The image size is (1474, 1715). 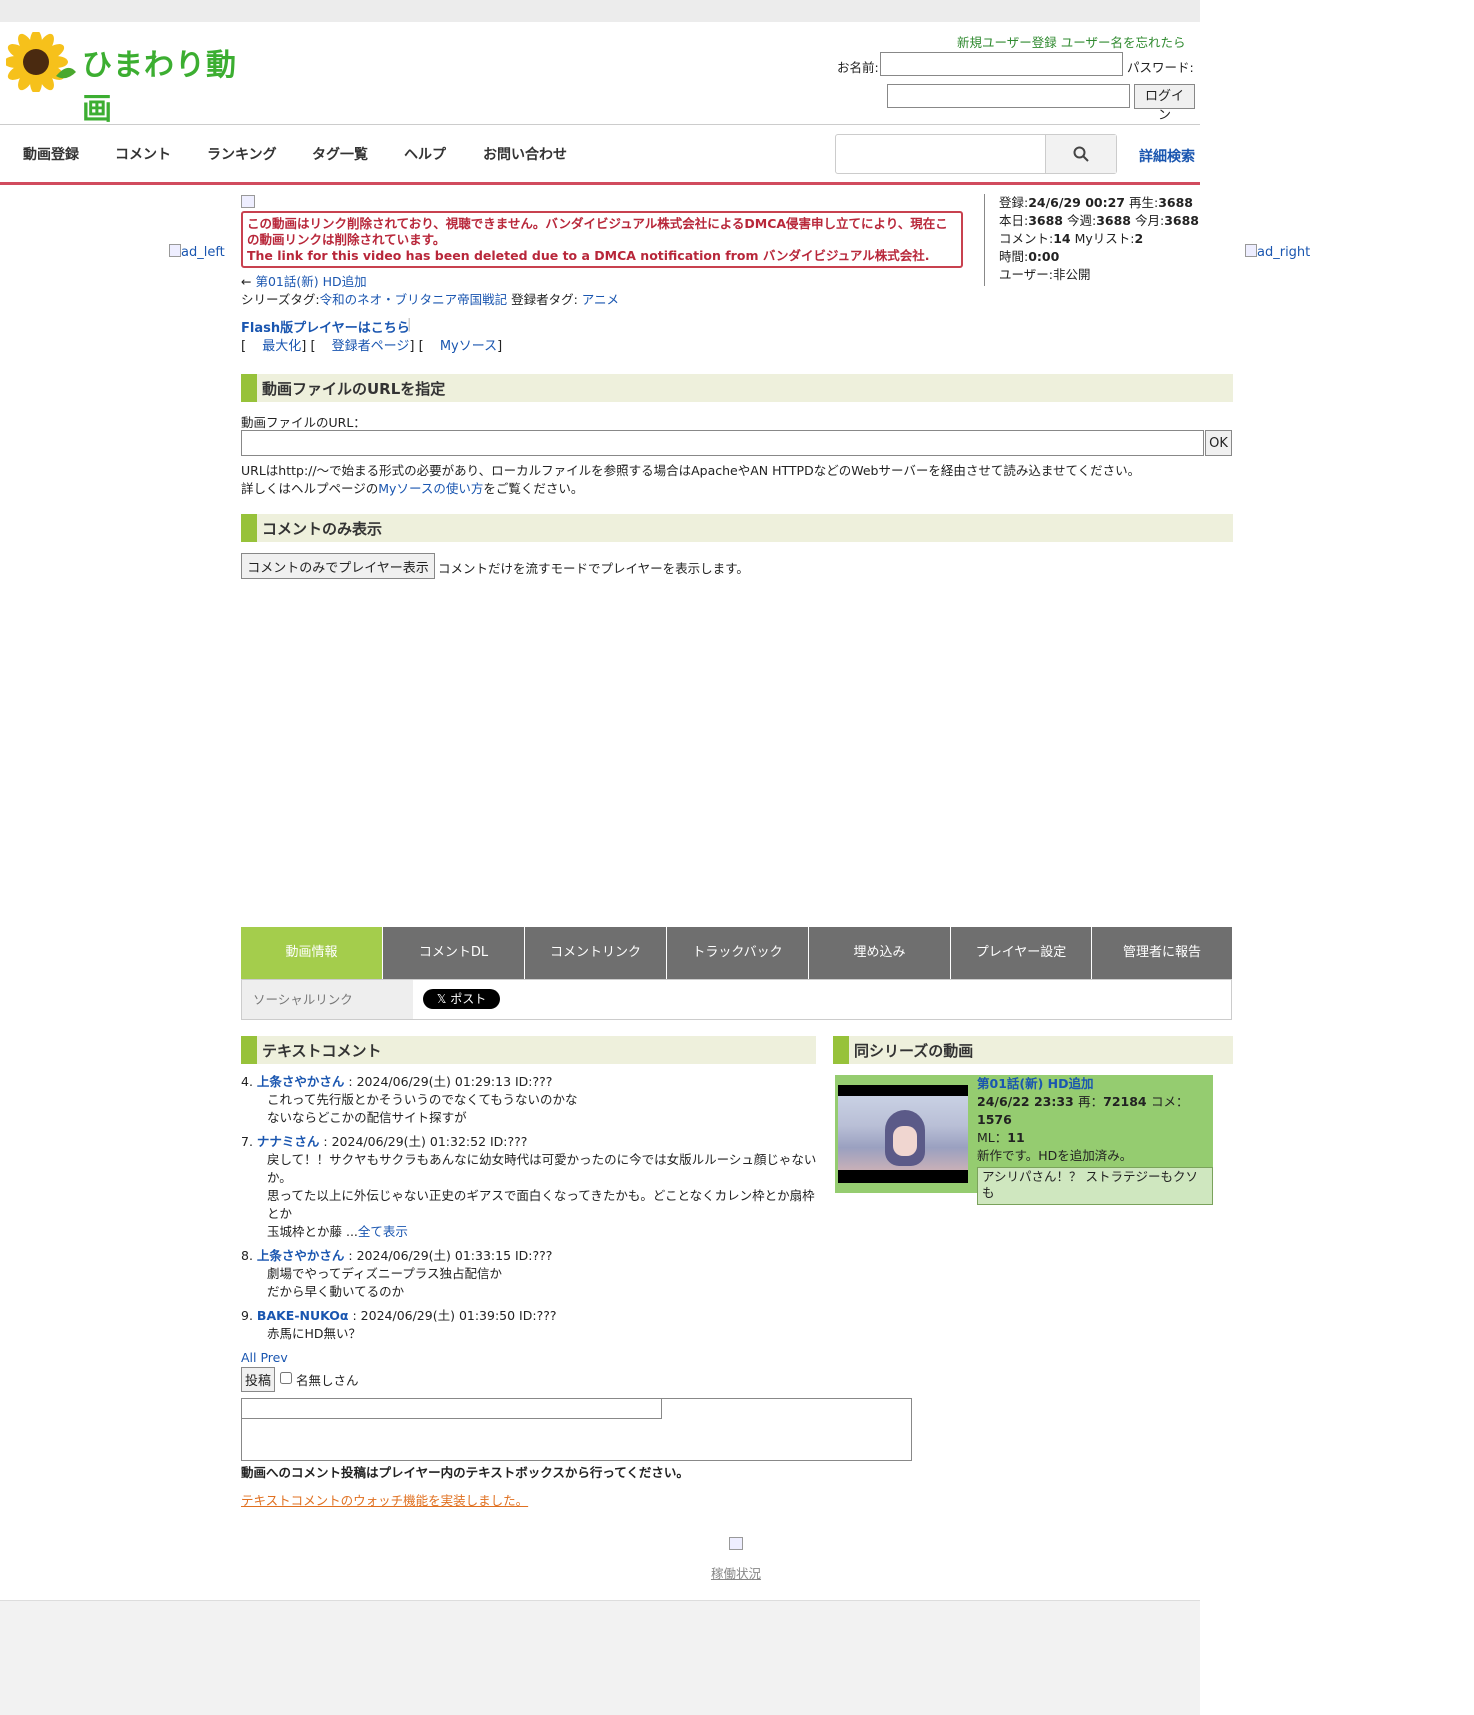 I want to click on video-thumbnail, so click(x=903, y=1134).